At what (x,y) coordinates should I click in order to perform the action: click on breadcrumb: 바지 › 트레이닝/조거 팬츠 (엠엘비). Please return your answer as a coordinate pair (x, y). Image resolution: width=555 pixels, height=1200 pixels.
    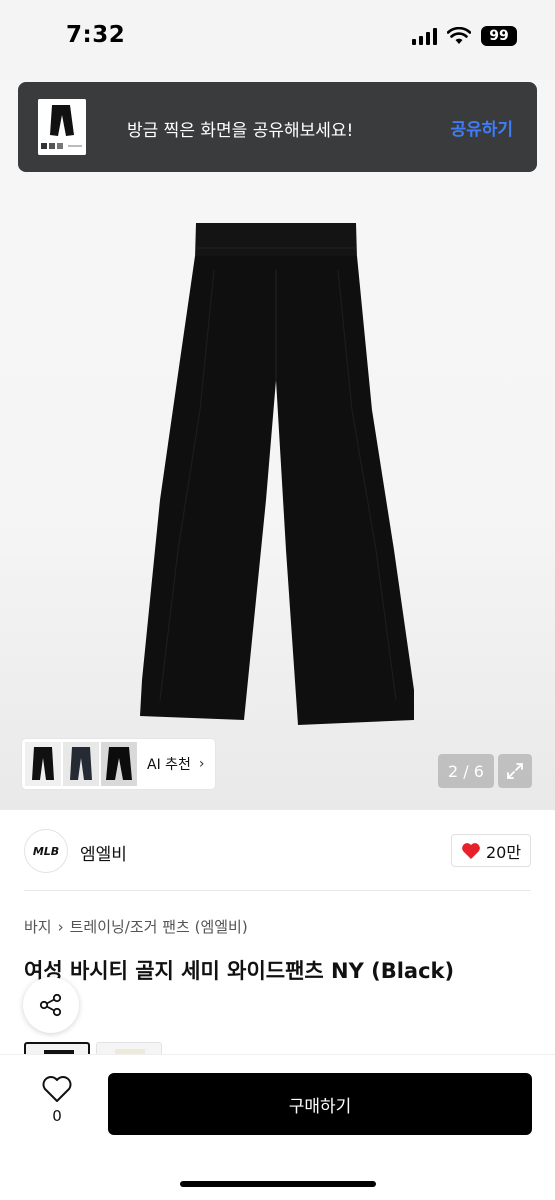
    Looking at the image, I should click on (136, 926).